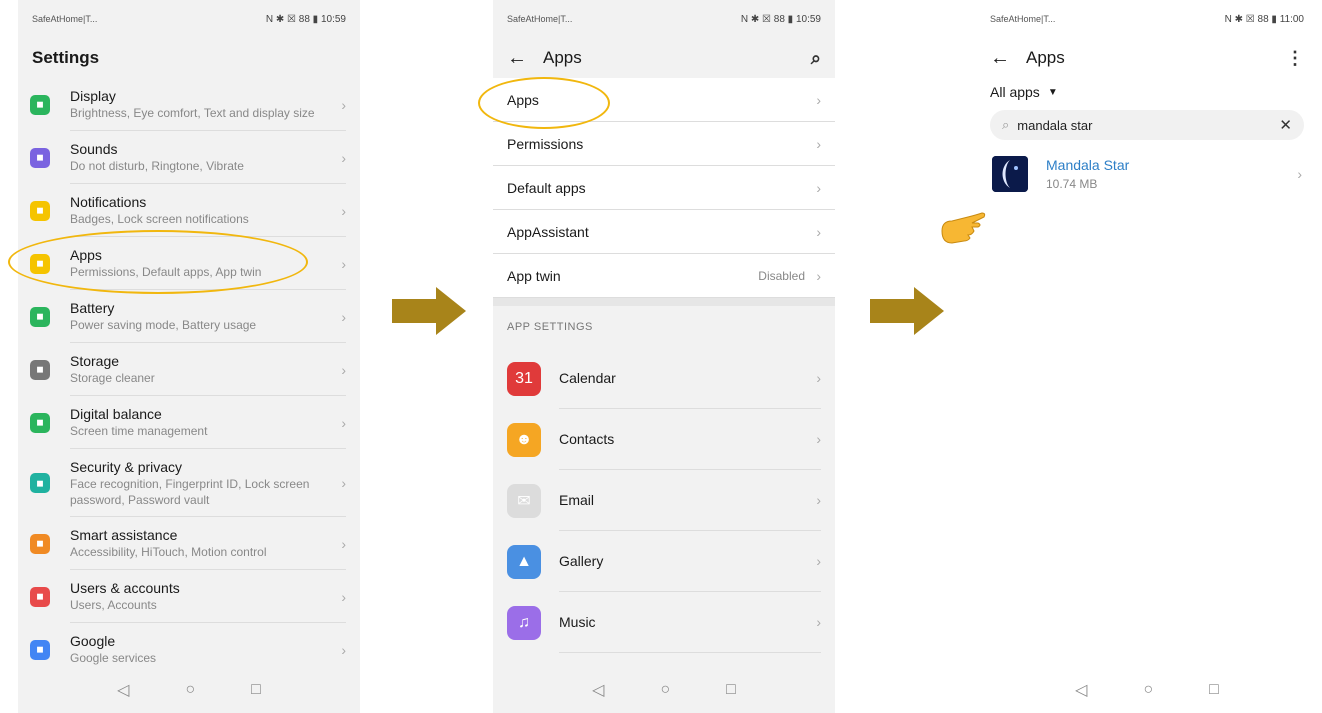 Image resolution: width=1322 pixels, height=713 pixels. What do you see at coordinates (66, 57) in the screenshot?
I see `settings-title: Settings` at bounding box center [66, 57].